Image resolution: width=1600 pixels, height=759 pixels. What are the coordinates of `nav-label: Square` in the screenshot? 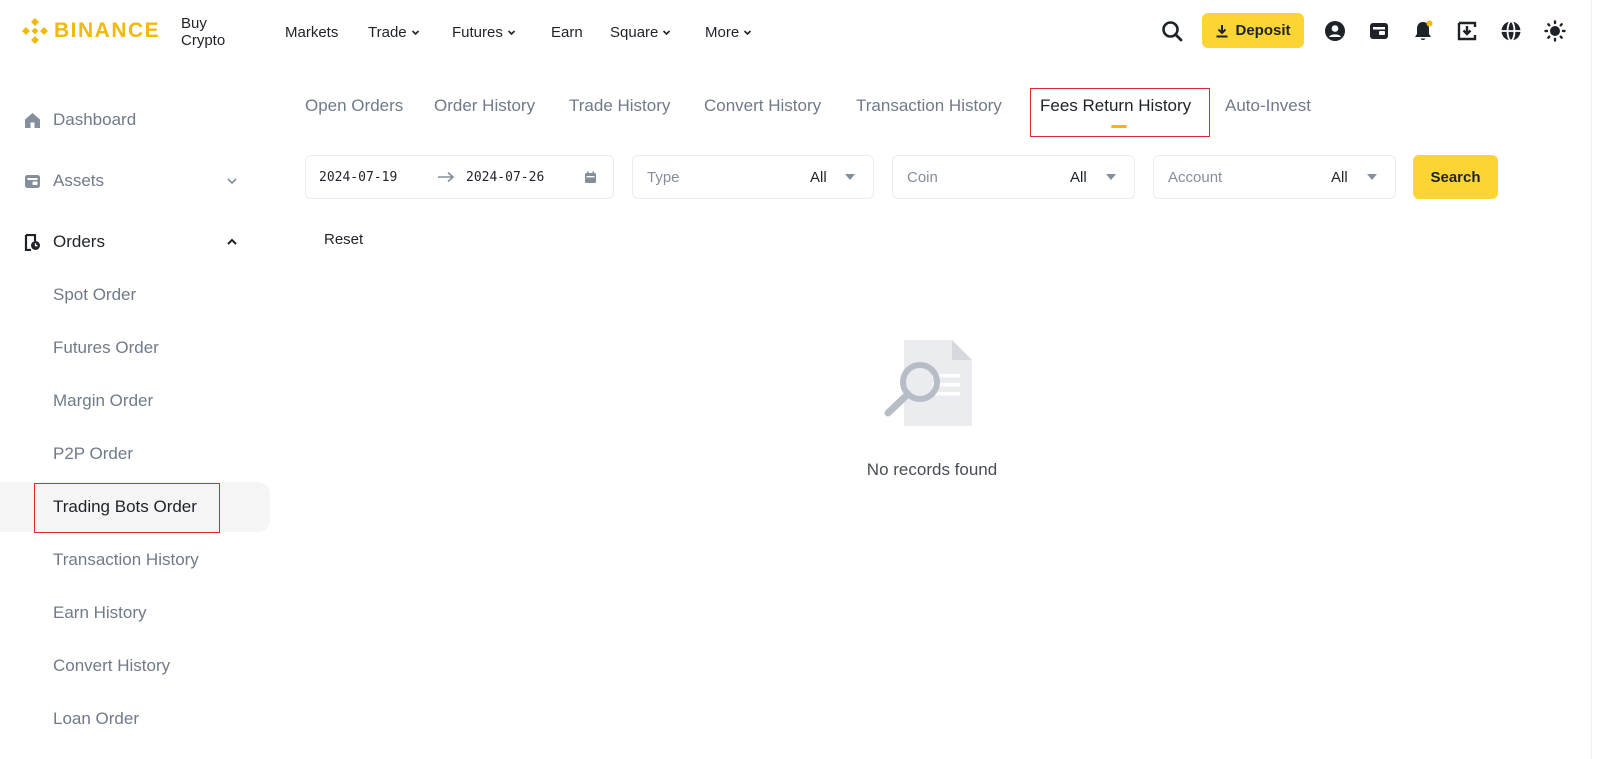 It's located at (634, 32).